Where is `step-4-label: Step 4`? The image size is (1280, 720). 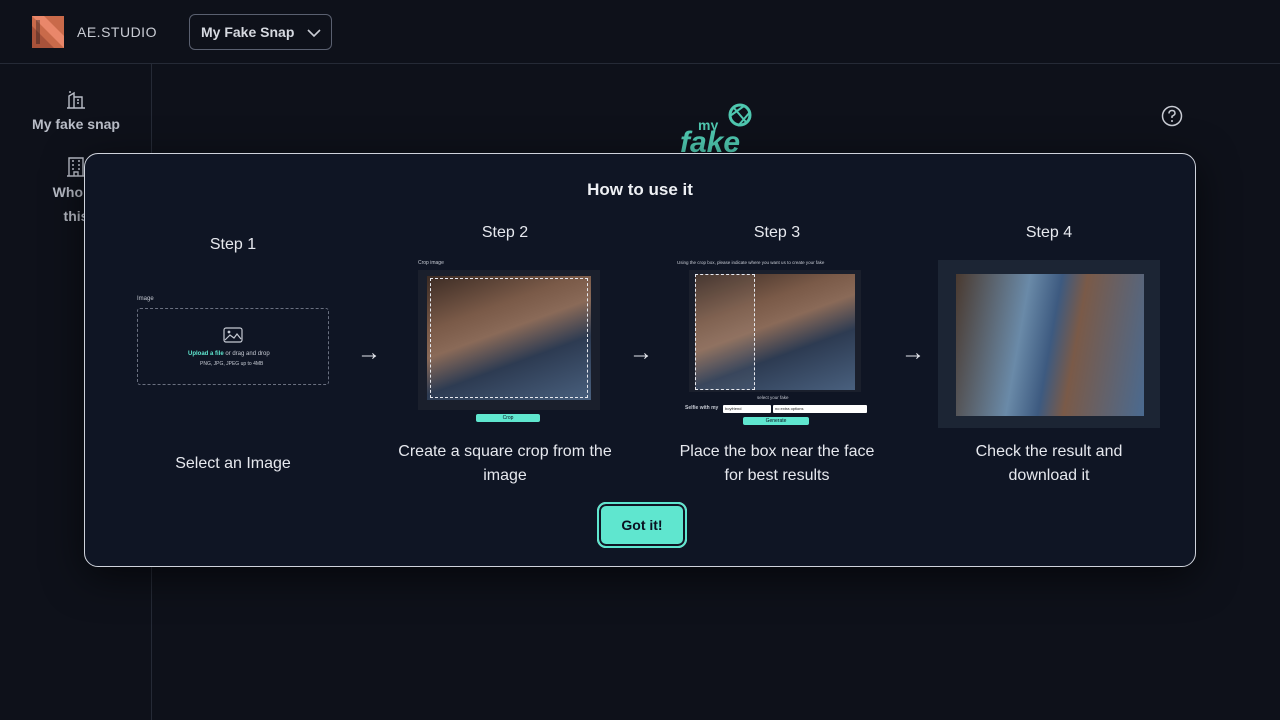 step-4-label: Step 4 is located at coordinates (1049, 232).